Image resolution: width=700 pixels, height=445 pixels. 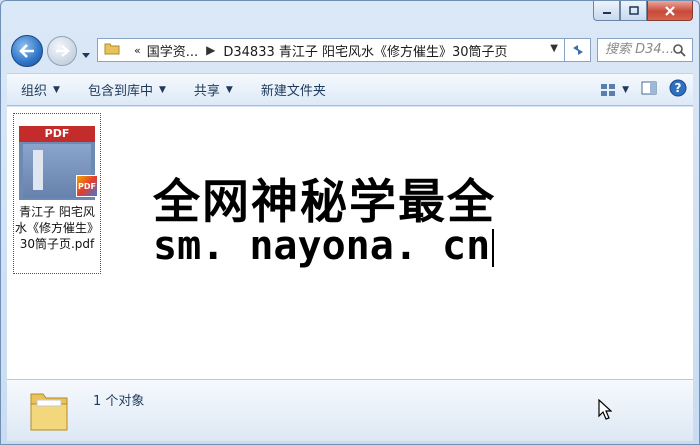 I want to click on watermark-text-line2: sm. nayona. cn, so click(x=324, y=246).